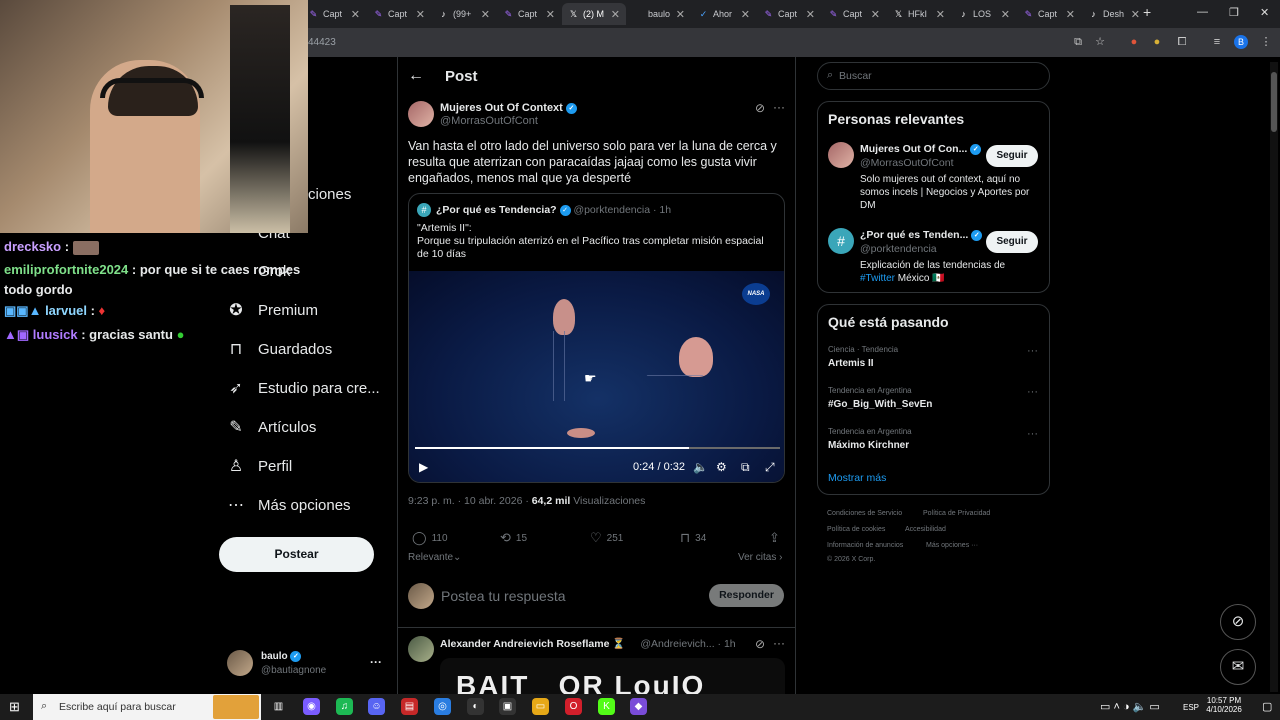 The image size is (1280, 720). Describe the element at coordinates (1147, 12) in the screenshot. I see `new-tab-button: +` at that location.